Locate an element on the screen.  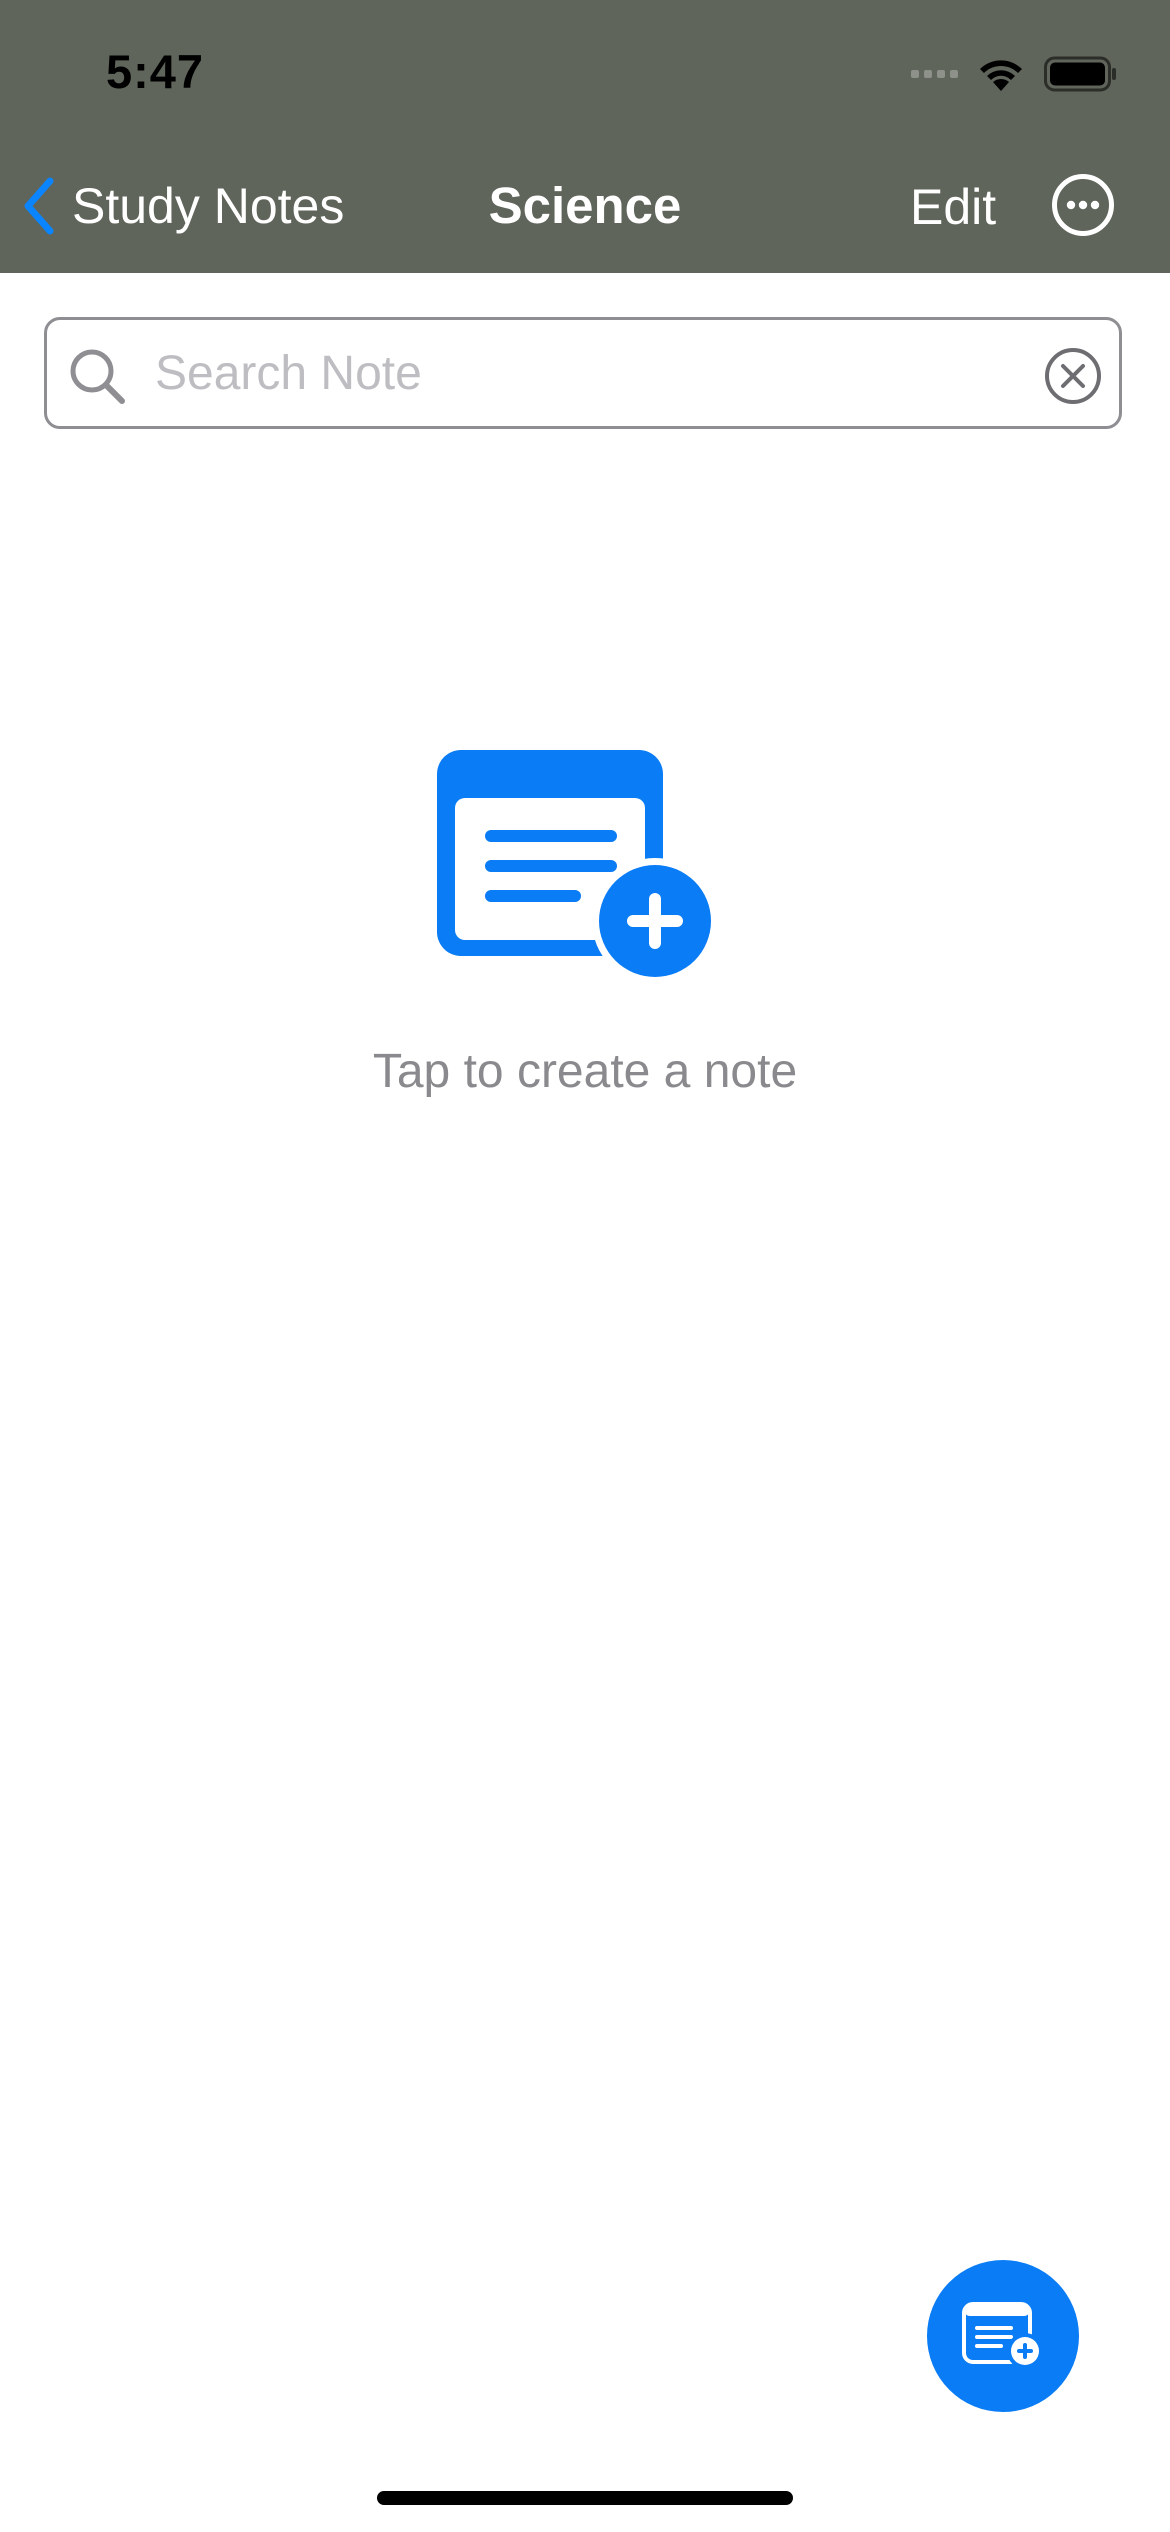
note-add-icon is located at coordinates (1002, 2335).